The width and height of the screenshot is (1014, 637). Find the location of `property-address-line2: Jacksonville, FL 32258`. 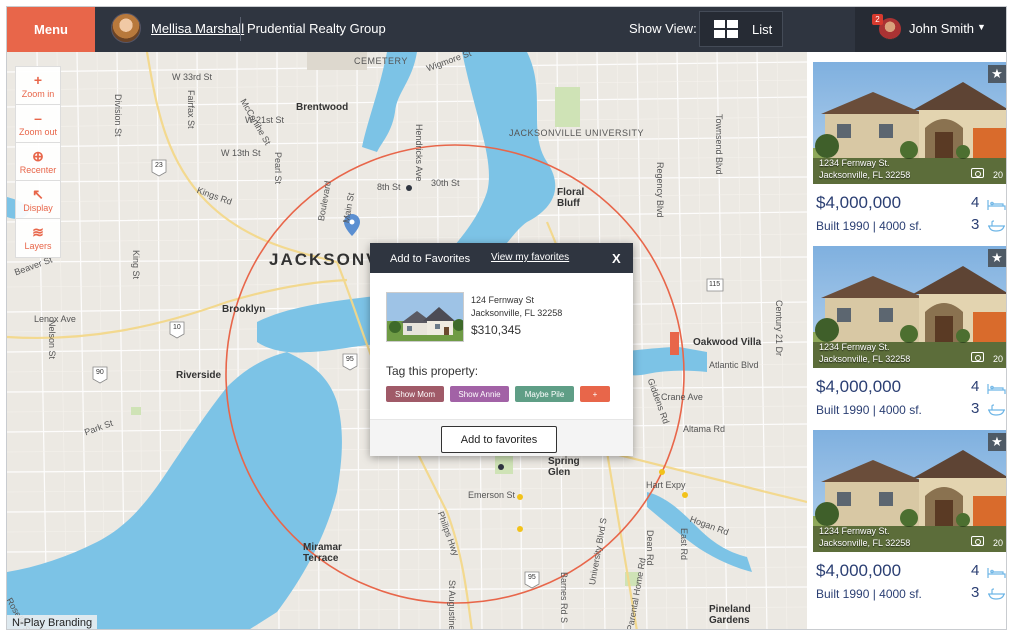

property-address-line2: Jacksonville, FL 32258 is located at coordinates (517, 313).